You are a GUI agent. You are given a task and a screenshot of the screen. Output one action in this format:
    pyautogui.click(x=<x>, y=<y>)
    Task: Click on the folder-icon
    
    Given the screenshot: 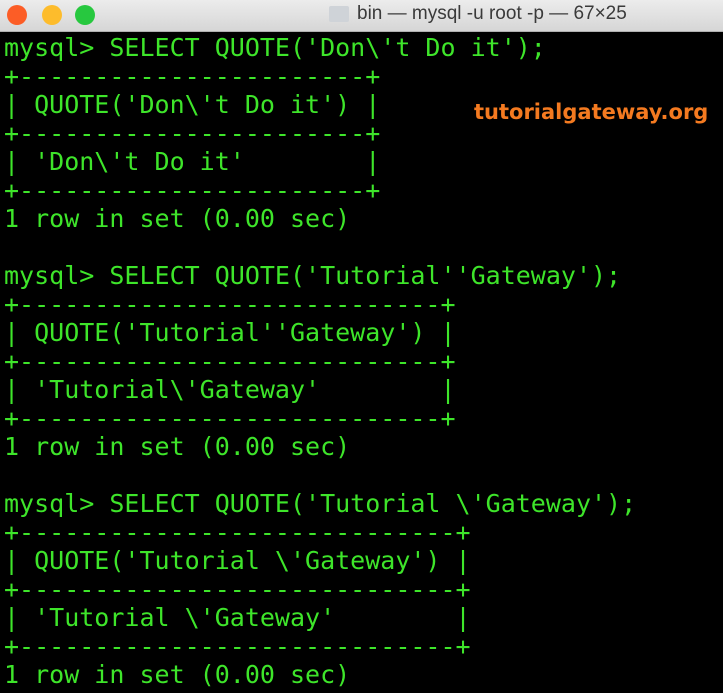 What is the action you would take?
    pyautogui.click(x=339, y=14)
    